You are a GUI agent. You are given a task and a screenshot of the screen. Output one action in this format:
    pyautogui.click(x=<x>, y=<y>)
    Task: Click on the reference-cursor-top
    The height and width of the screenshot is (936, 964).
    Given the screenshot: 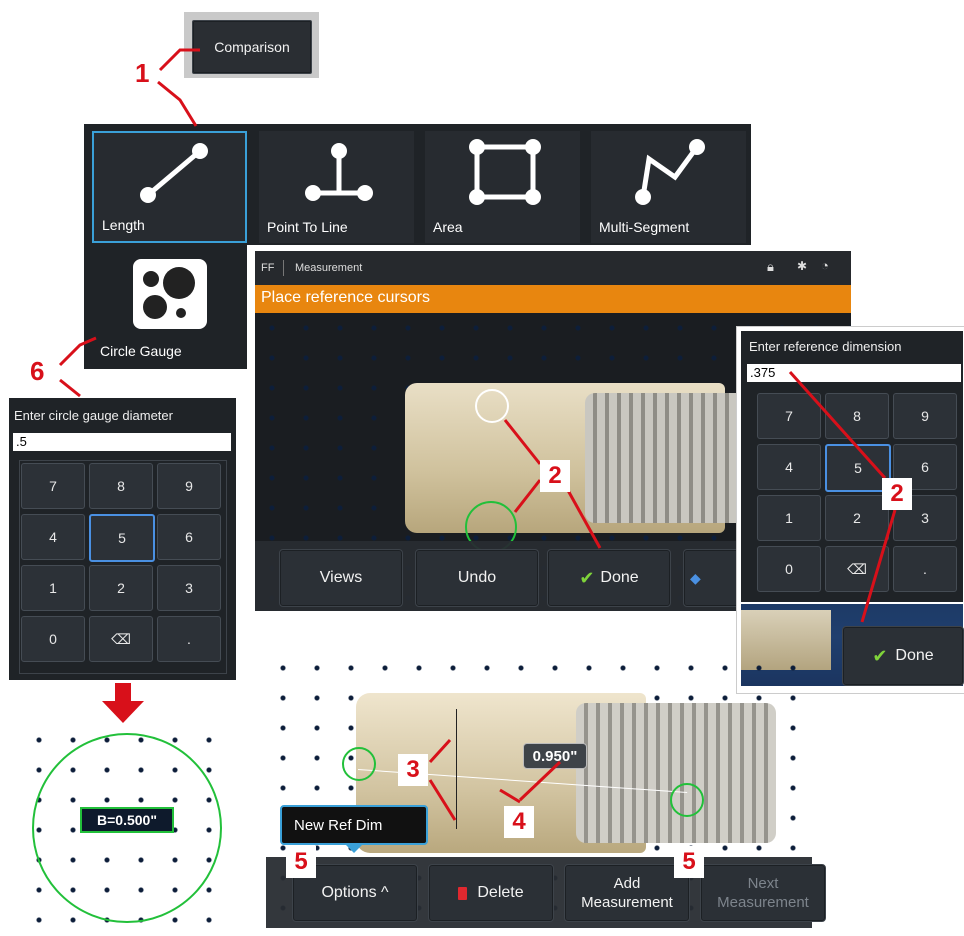 What is the action you would take?
    pyautogui.click(x=492, y=406)
    